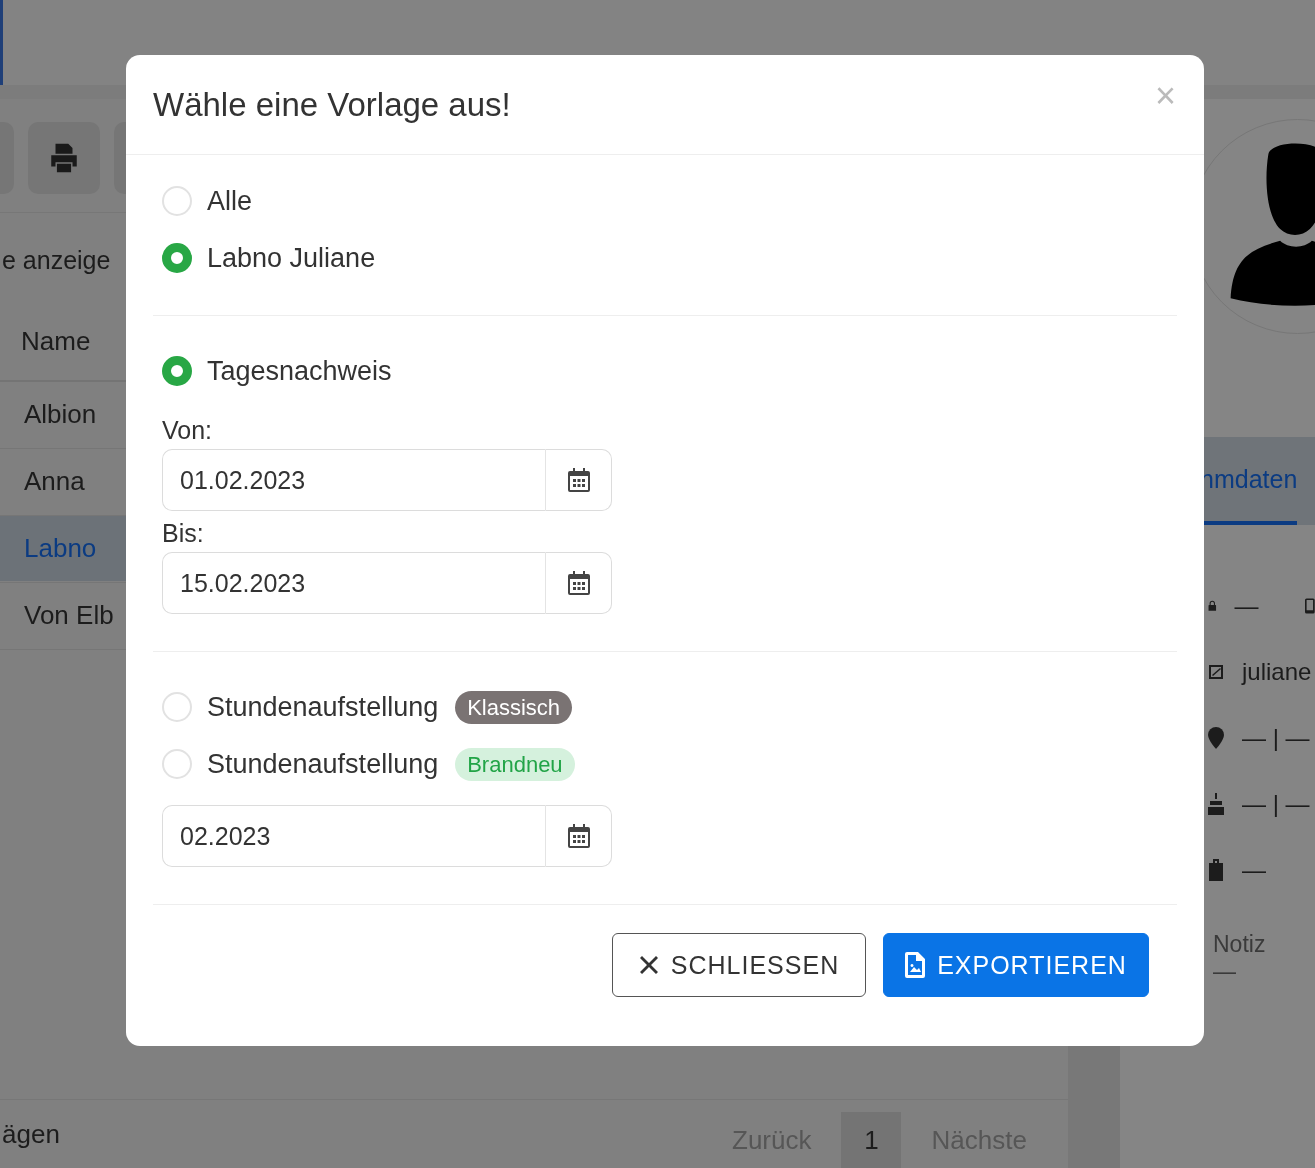 The width and height of the screenshot is (1315, 1168). Describe the element at coordinates (63, 615) in the screenshot. I see `table-cell: Von Elb` at that location.